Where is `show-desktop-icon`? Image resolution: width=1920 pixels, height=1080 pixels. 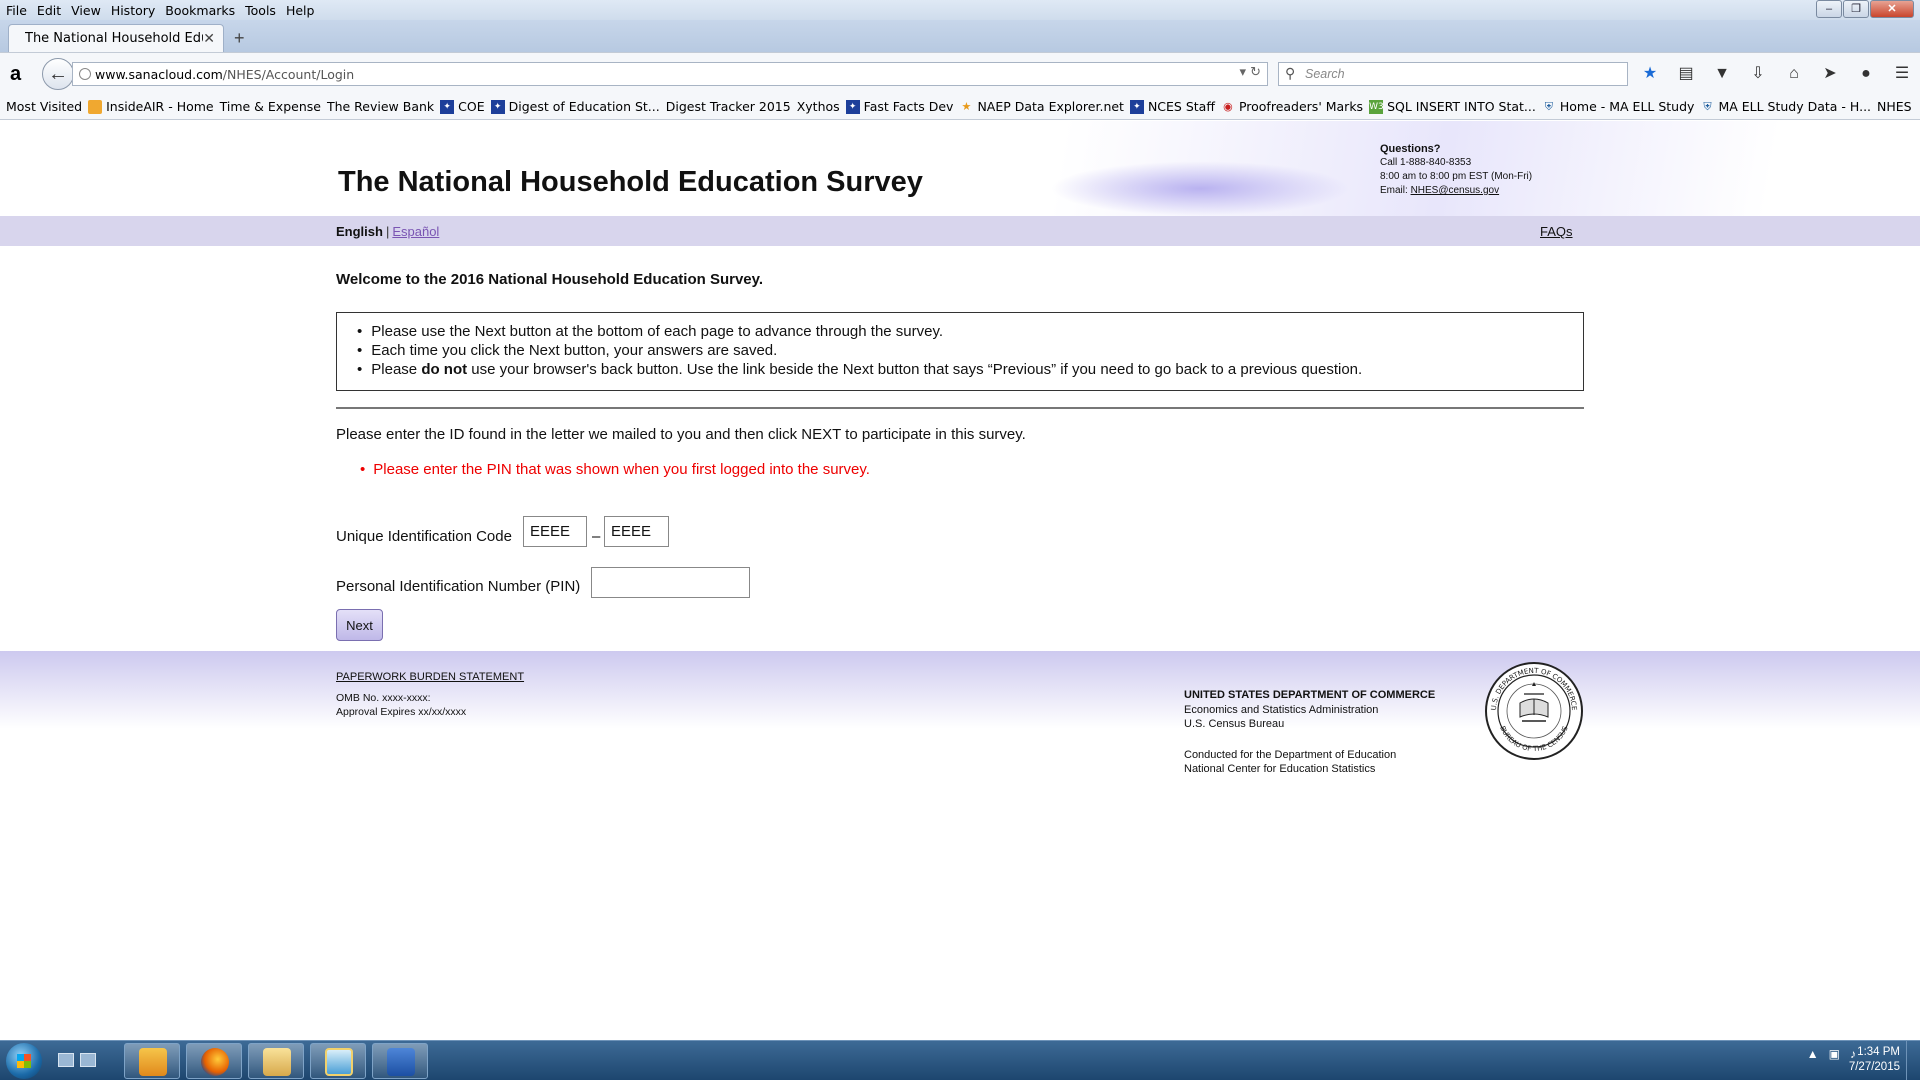 show-desktop-icon is located at coordinates (66, 1060).